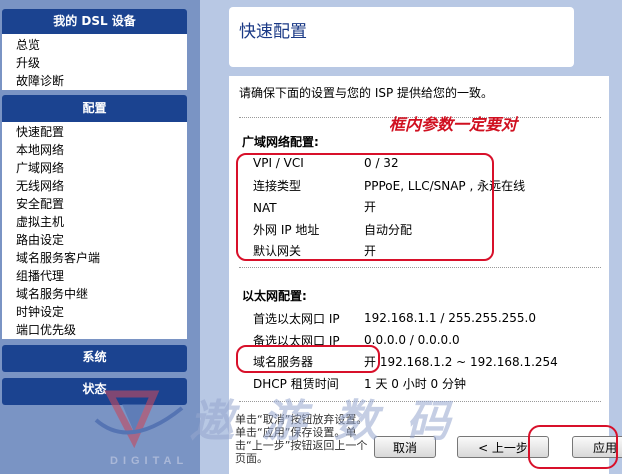  Describe the element at coordinates (94, 240) in the screenshot. I see `sidebar-item-routing: 路由设定` at that location.